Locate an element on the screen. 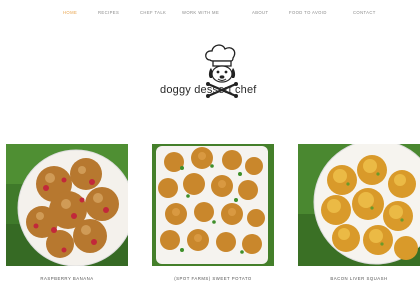  post-card-raspberry-banana is located at coordinates (67, 205).